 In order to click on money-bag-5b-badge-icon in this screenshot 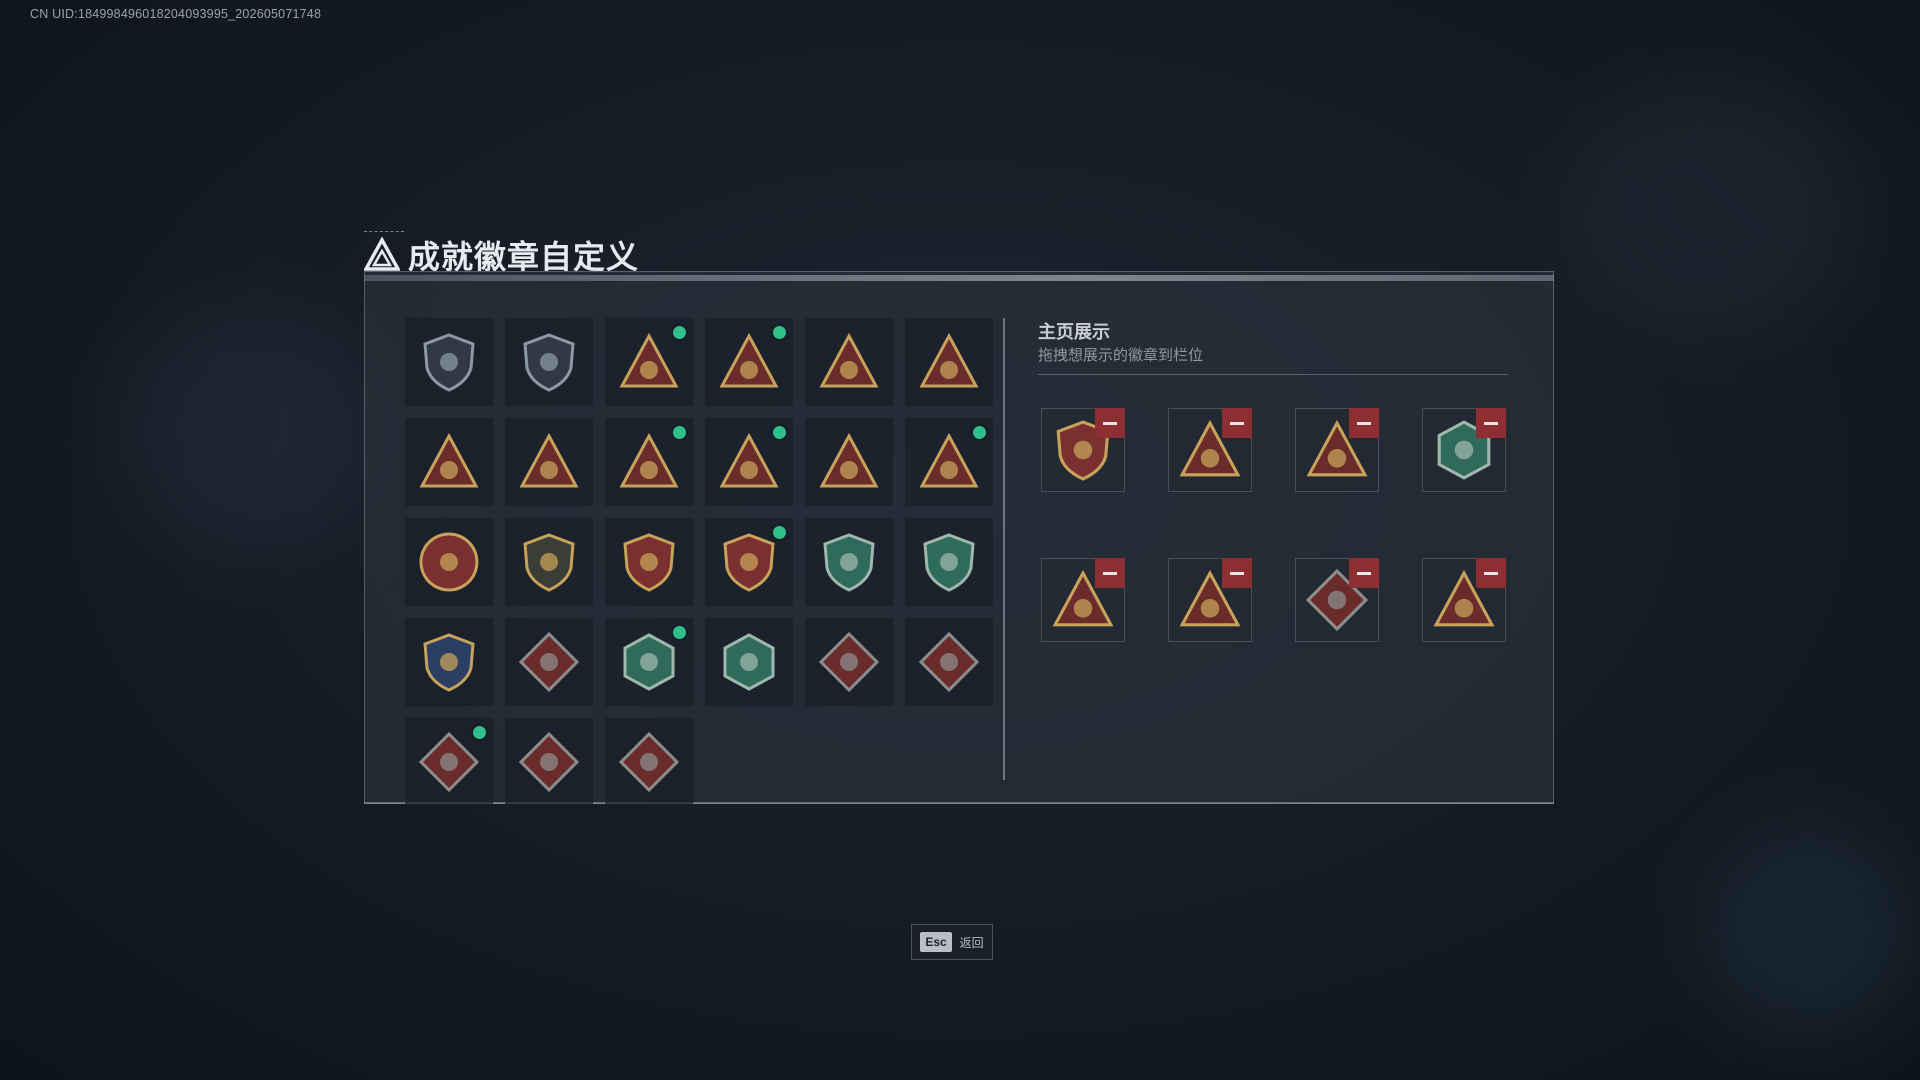, I will do `click(749, 360)`.